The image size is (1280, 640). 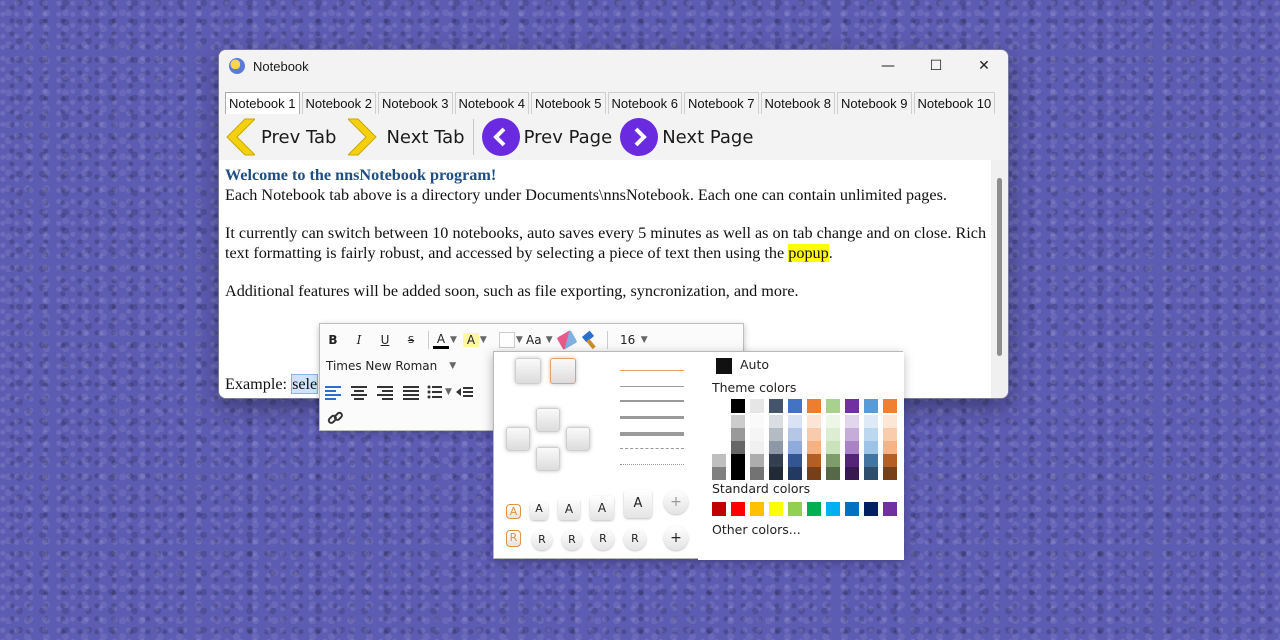 I want to click on tab-notebook-1: Notebook 1, so click(x=262, y=103).